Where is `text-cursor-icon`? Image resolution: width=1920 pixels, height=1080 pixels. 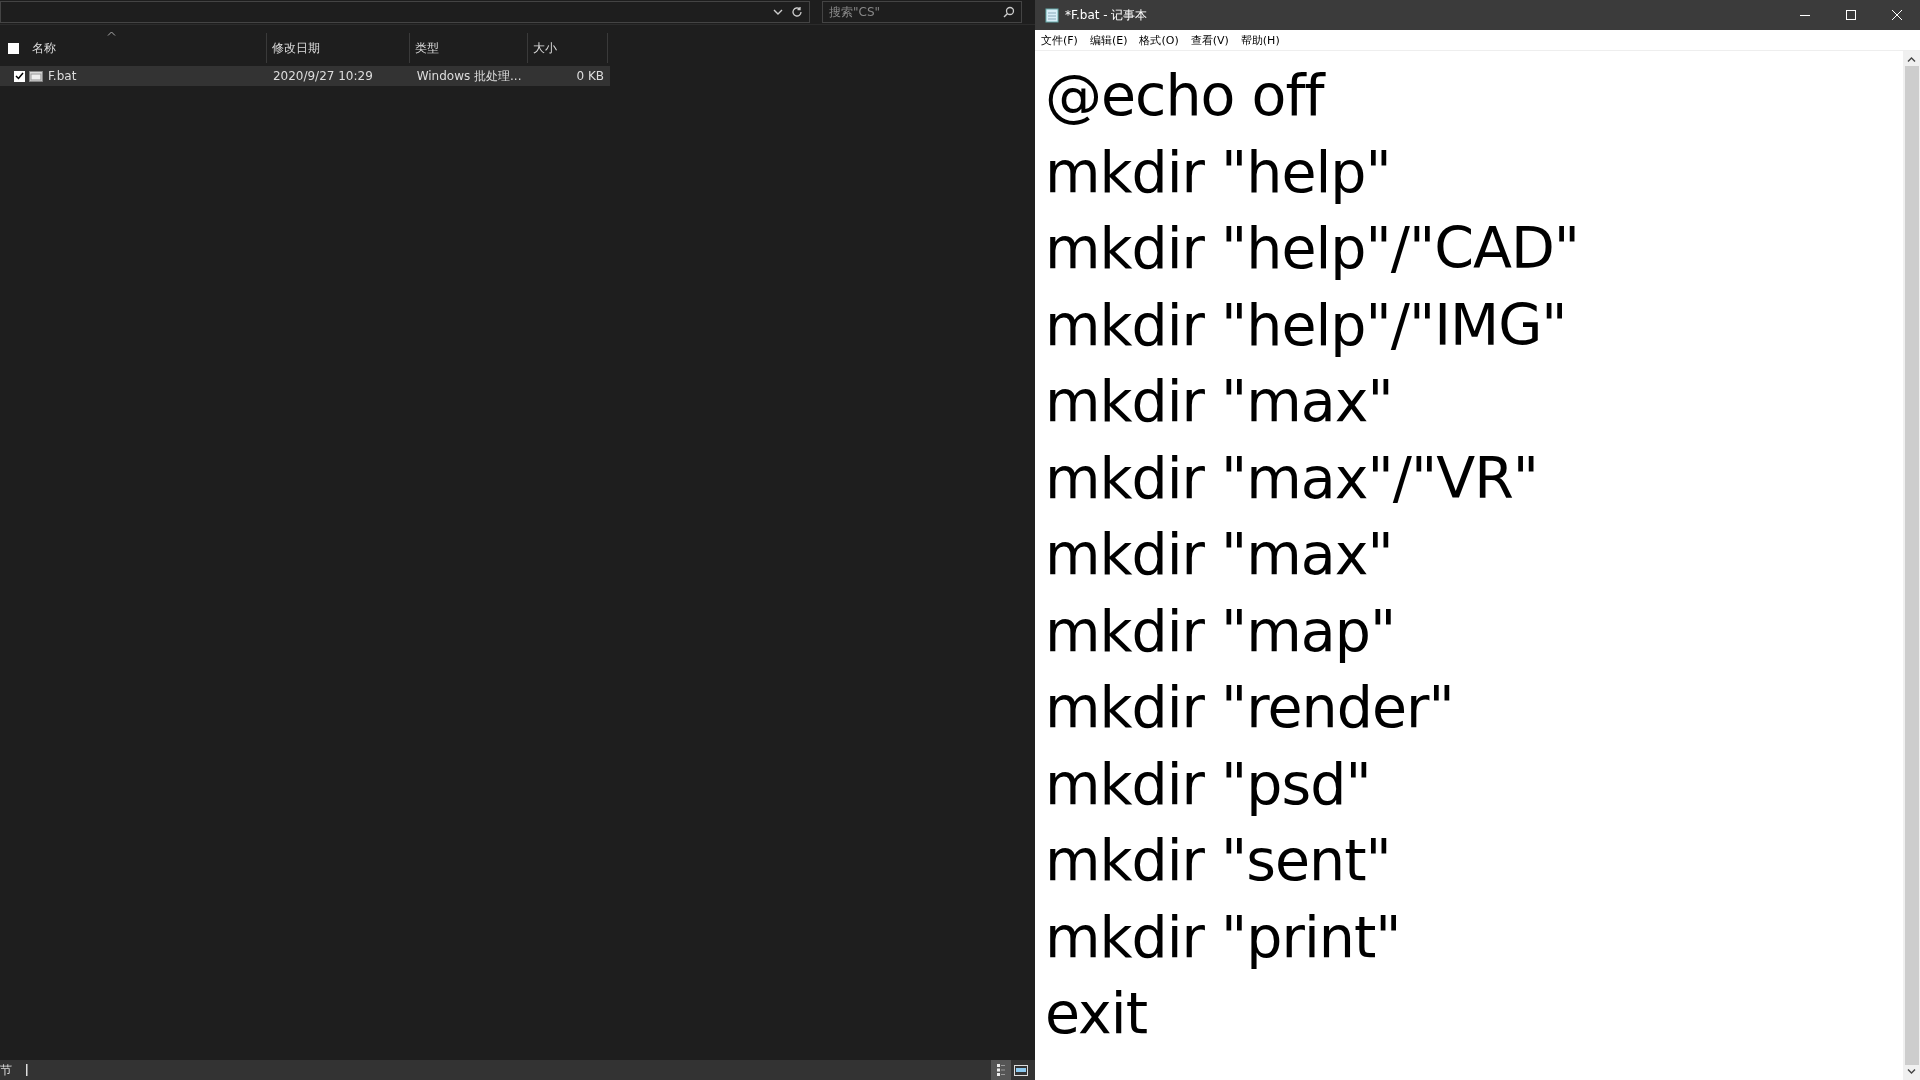 text-cursor-icon is located at coordinates (27, 1070).